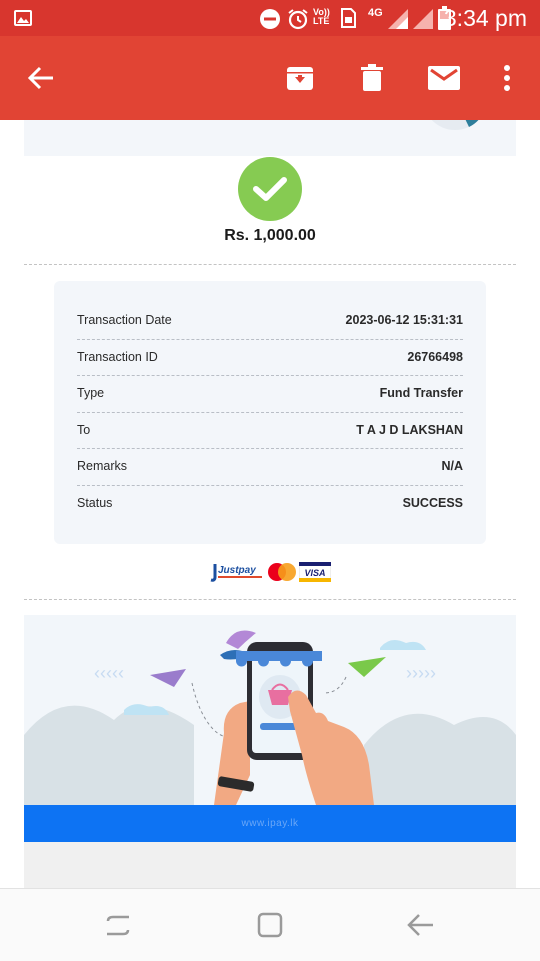 The width and height of the screenshot is (540, 961). I want to click on sim-icon, so click(348, 18).